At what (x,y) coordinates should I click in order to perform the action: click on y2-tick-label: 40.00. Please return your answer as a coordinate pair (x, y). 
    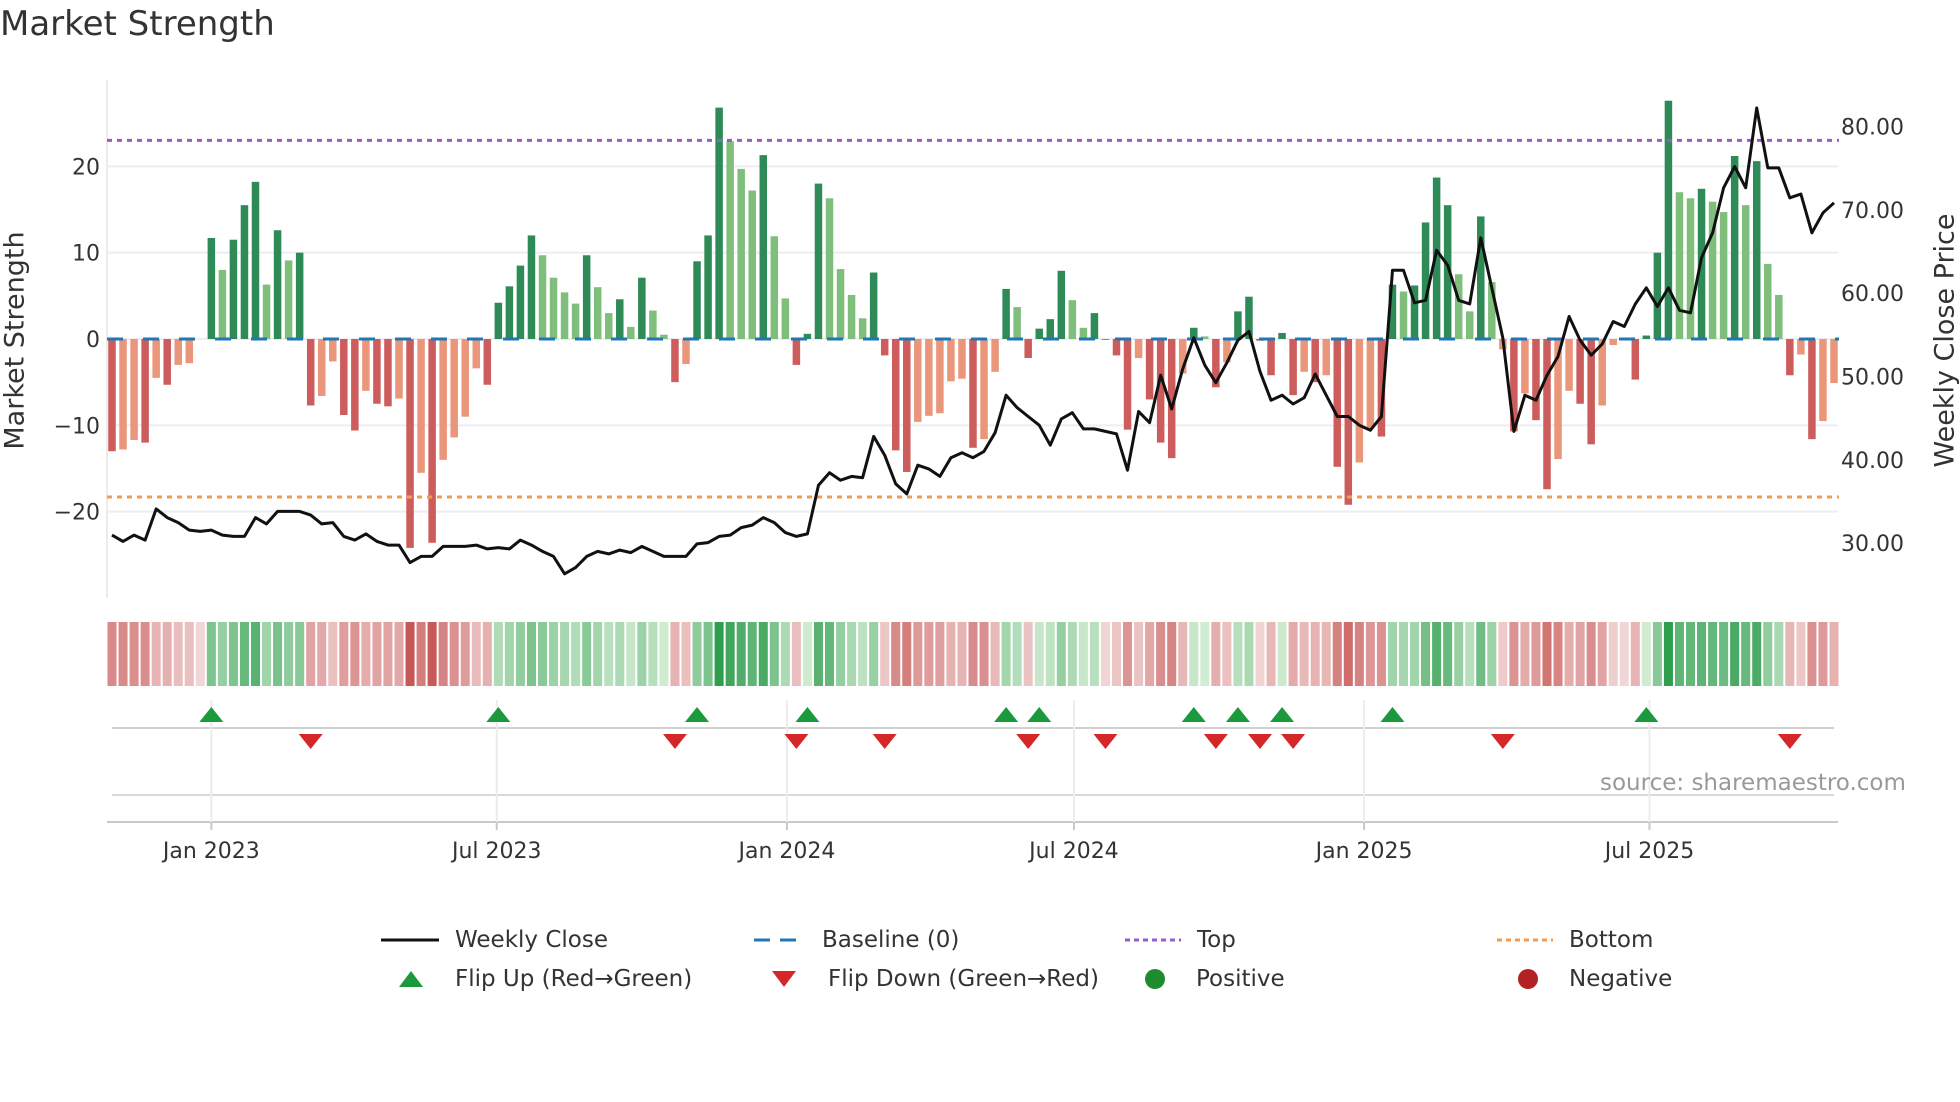
    Looking at the image, I should click on (1872, 461).